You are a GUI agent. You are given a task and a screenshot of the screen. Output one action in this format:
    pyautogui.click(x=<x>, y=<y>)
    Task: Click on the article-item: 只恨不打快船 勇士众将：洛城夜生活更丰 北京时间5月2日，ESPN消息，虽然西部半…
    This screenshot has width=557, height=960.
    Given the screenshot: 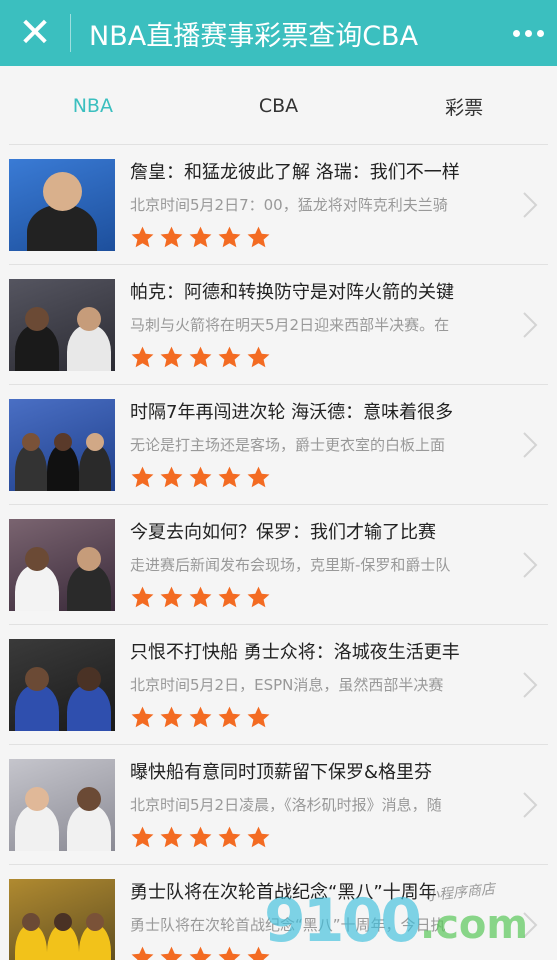 What is the action you would take?
    pyautogui.click(x=278, y=685)
    